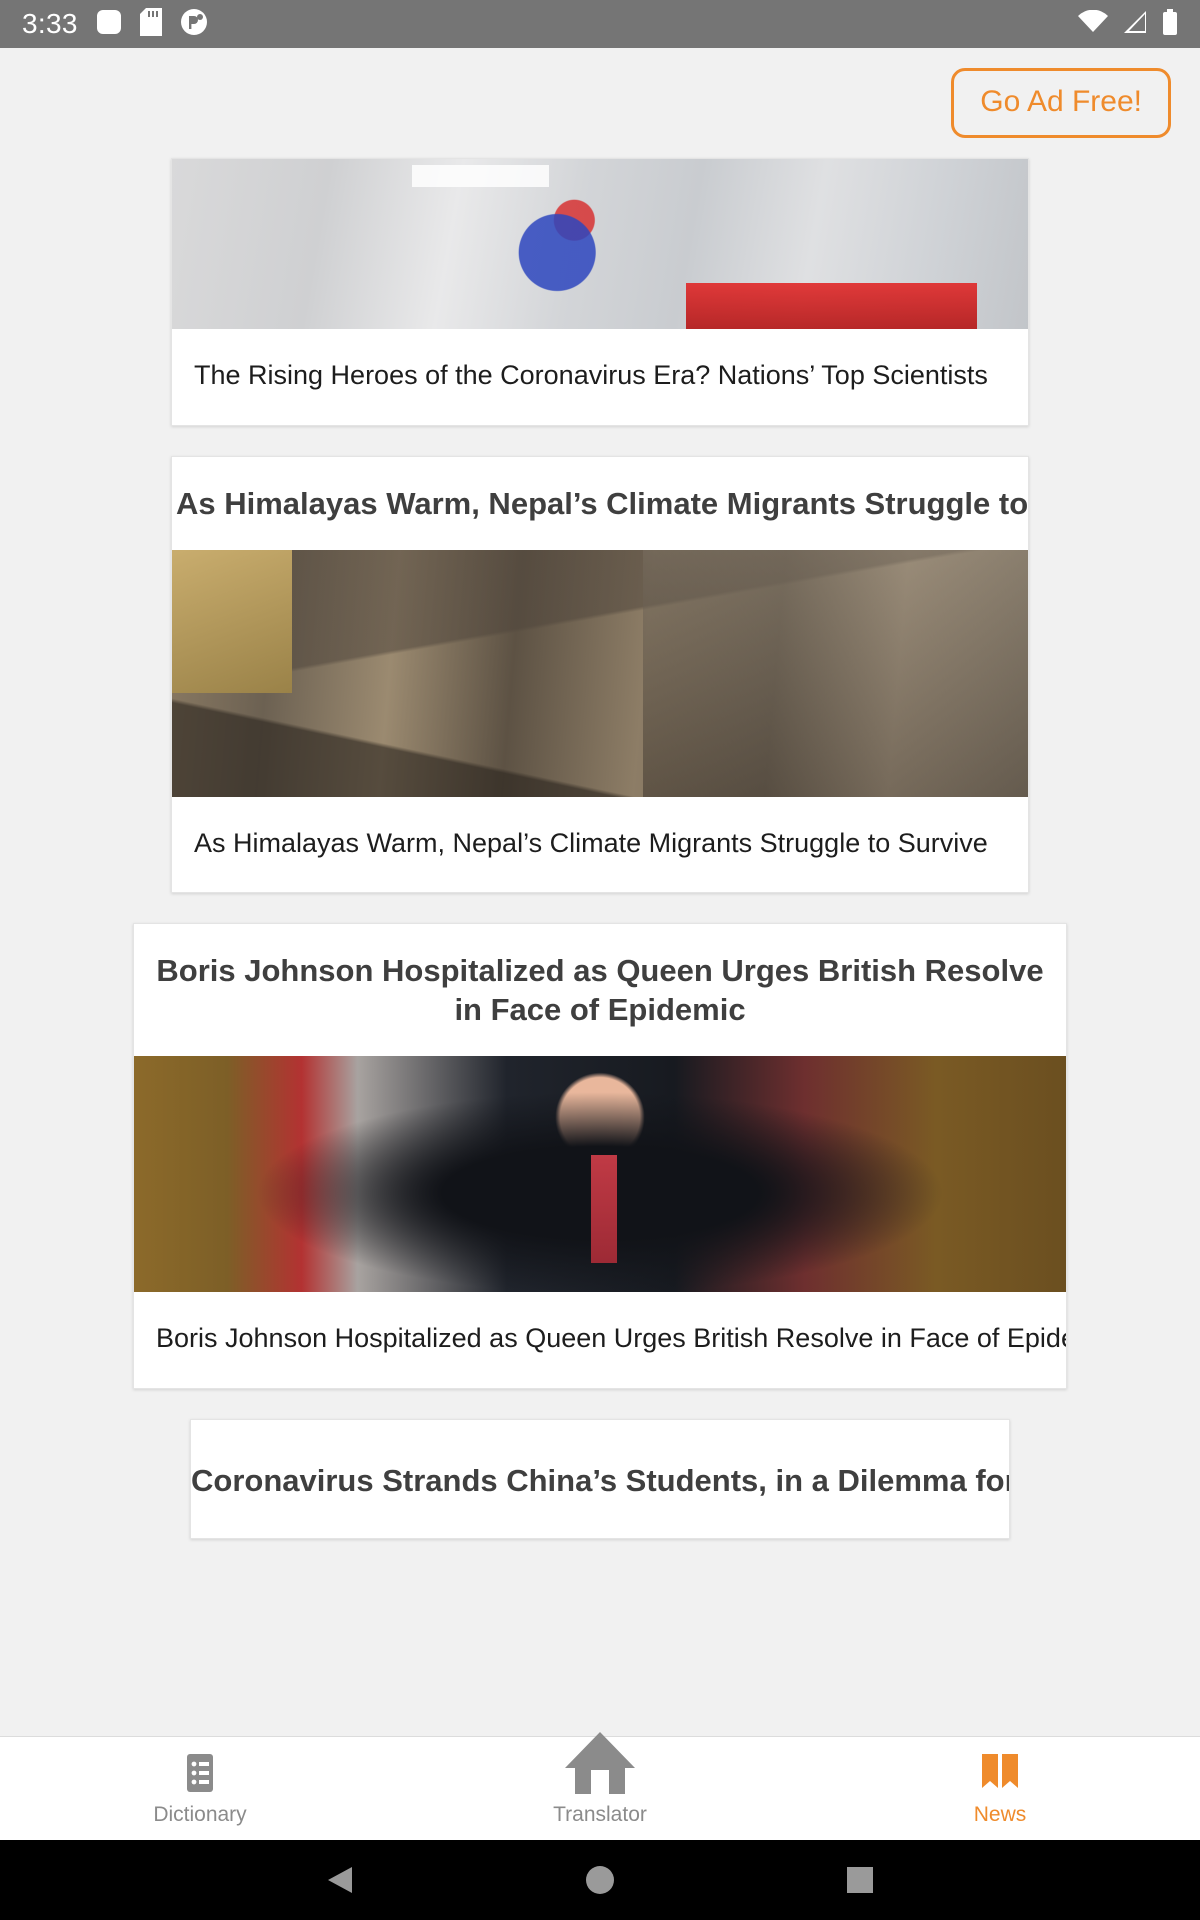  What do you see at coordinates (1000, 1814) in the screenshot?
I see `tab-news-label: News` at bounding box center [1000, 1814].